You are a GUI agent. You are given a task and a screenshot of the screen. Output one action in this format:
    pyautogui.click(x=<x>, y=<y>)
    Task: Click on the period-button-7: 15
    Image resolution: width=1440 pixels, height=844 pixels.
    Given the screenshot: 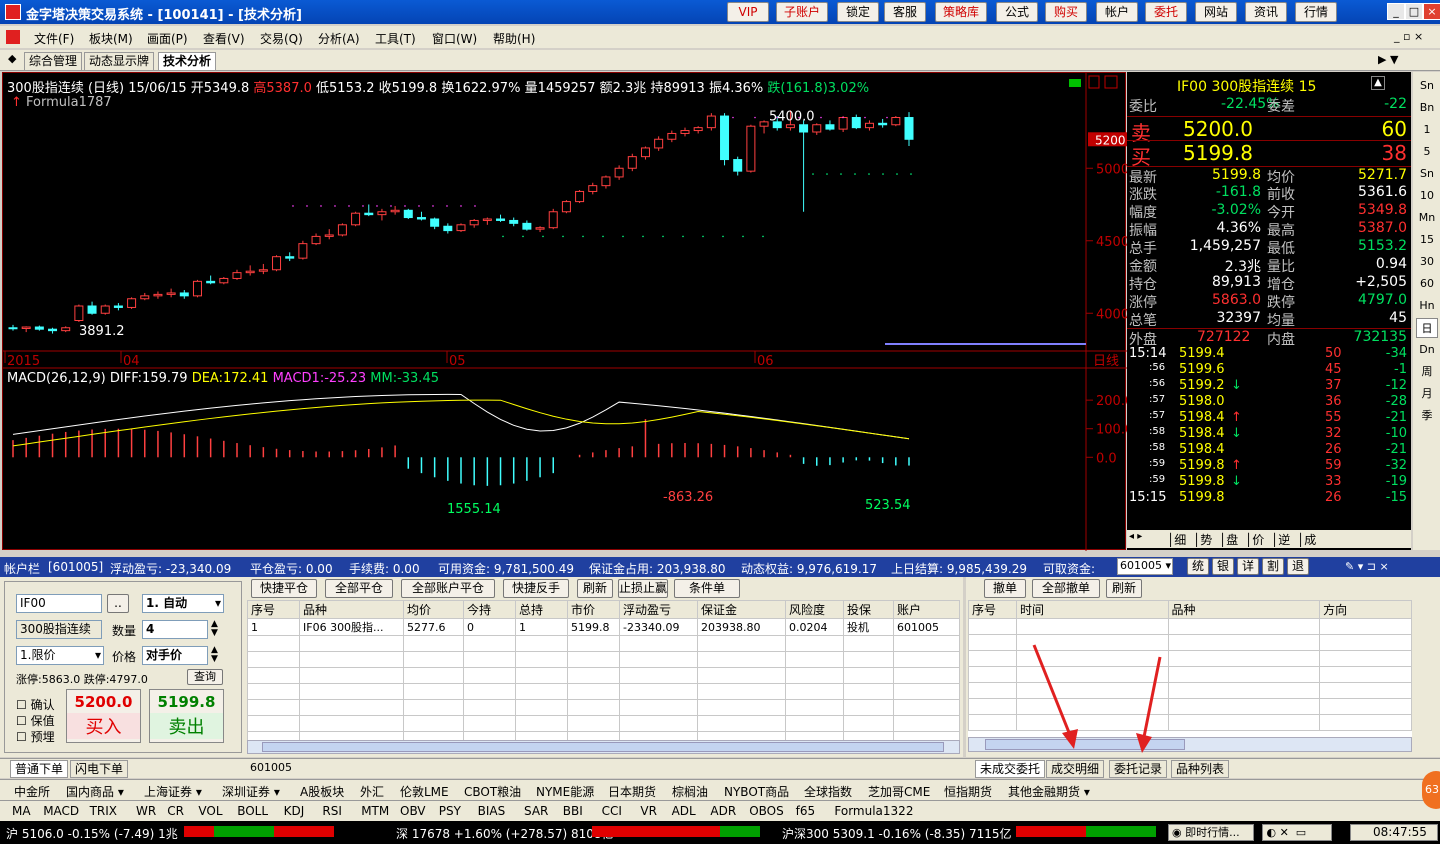 What is the action you would take?
    pyautogui.click(x=1427, y=240)
    